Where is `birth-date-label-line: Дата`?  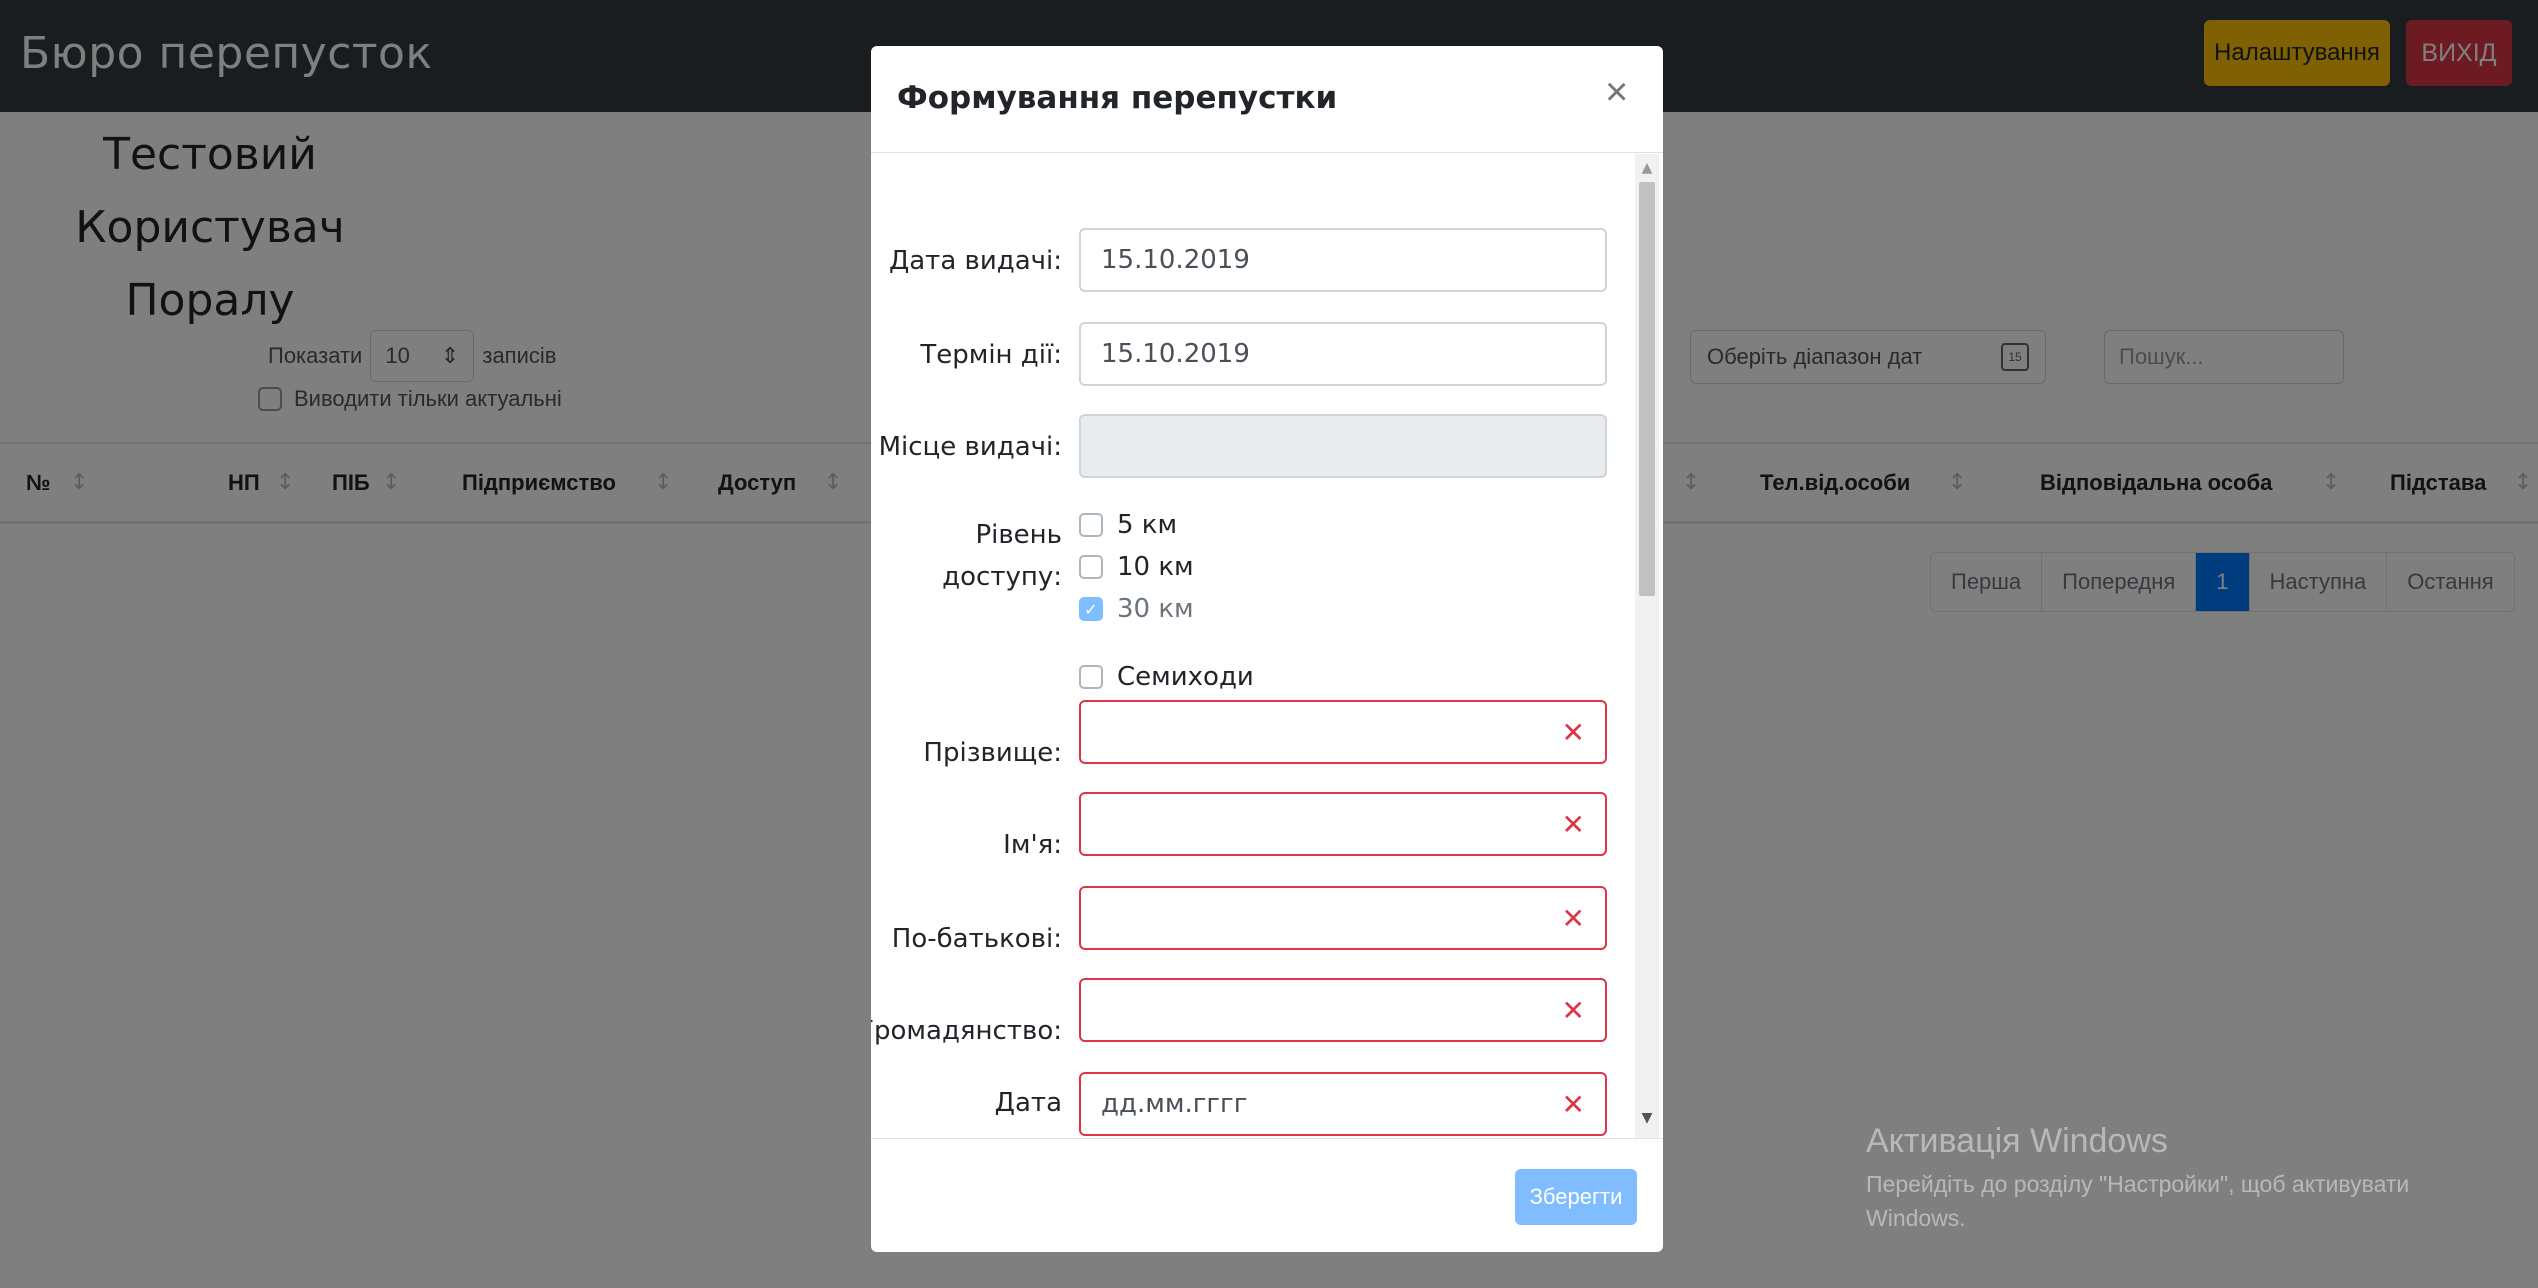 birth-date-label-line: Дата is located at coordinates (1028, 1103).